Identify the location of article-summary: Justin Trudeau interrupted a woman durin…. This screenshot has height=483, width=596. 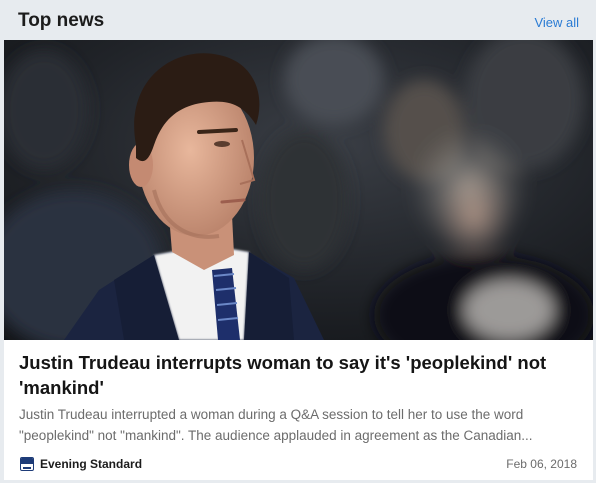
(276, 425).